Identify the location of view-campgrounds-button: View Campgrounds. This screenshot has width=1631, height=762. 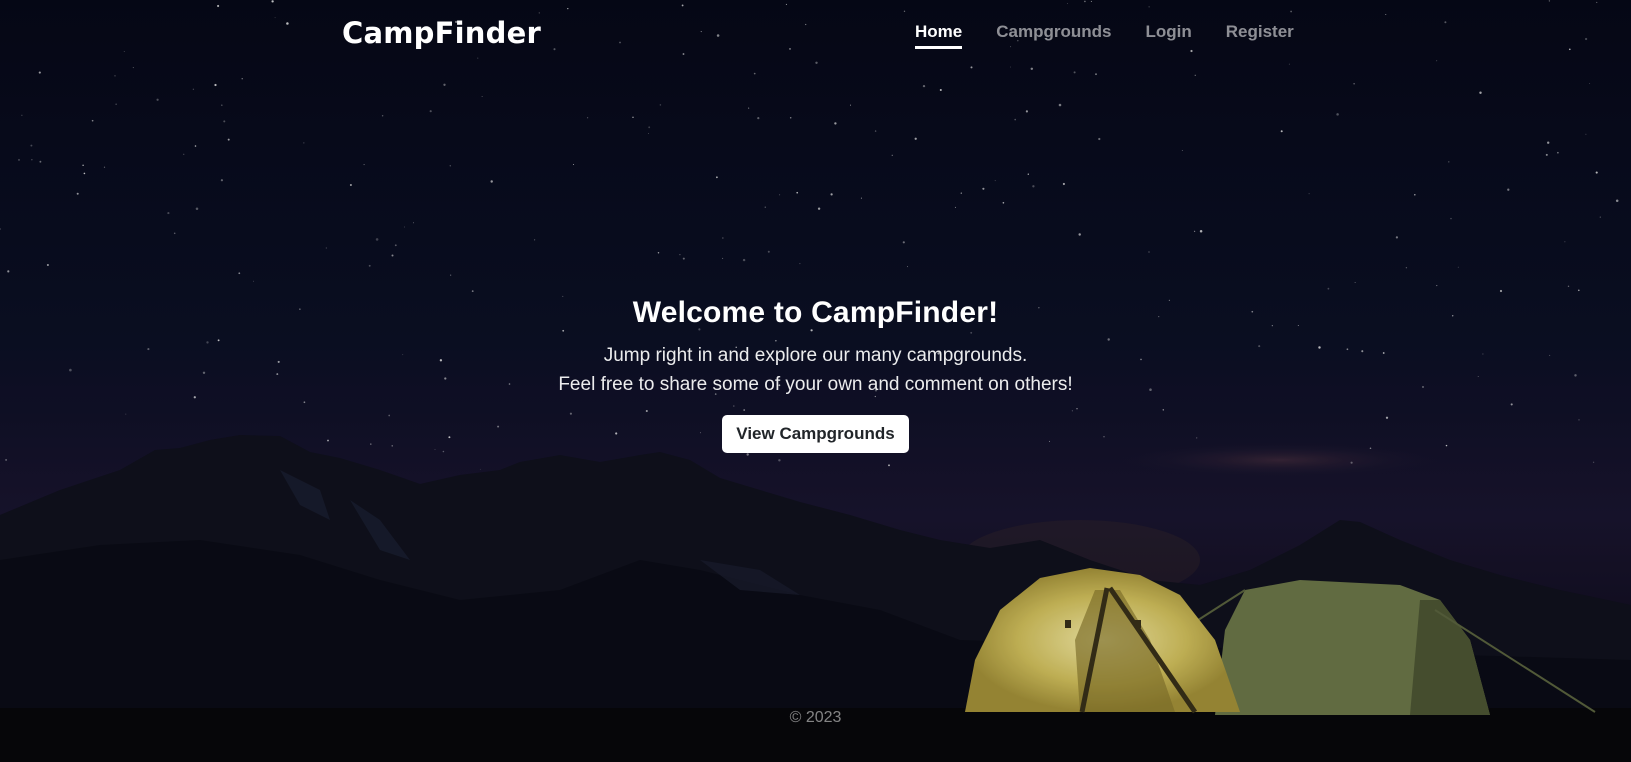
(815, 434).